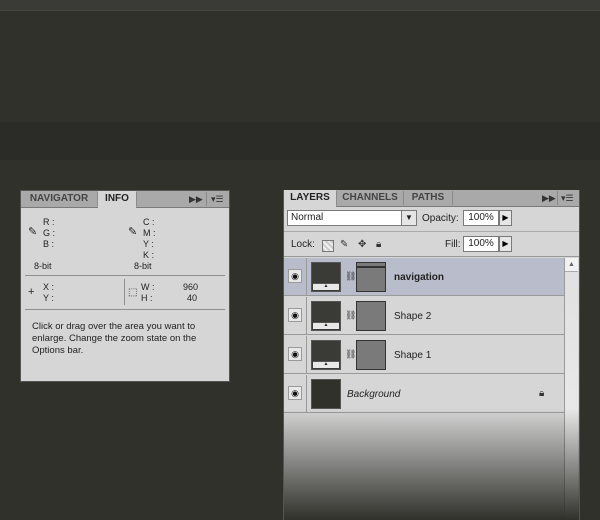 The image size is (600, 520). I want to click on info-panel-tabbar: NAVIGATOR INFO ▶▶ ▾☰, so click(125, 199).